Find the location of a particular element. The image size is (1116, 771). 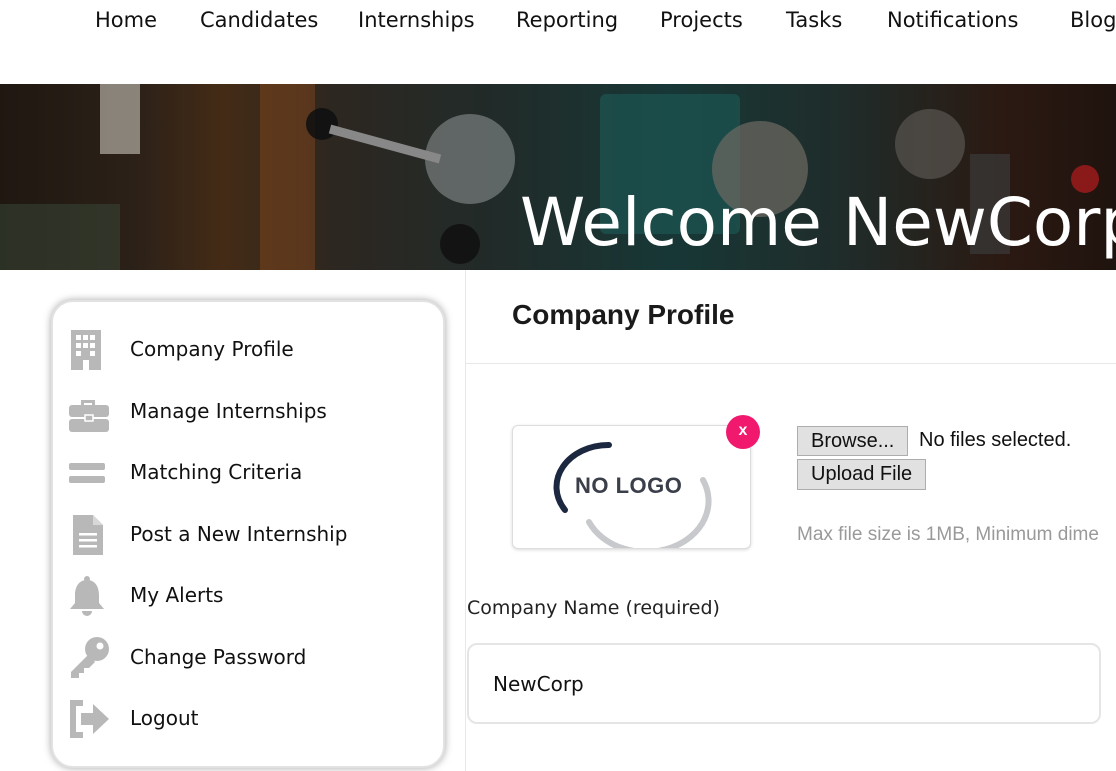

nav-candidates: Candidates is located at coordinates (259, 20).